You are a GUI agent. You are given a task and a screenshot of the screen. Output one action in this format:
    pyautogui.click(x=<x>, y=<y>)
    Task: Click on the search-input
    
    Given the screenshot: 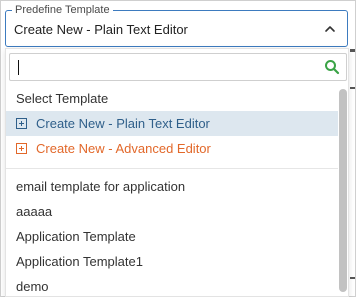 What is the action you would take?
    pyautogui.click(x=162, y=67)
    